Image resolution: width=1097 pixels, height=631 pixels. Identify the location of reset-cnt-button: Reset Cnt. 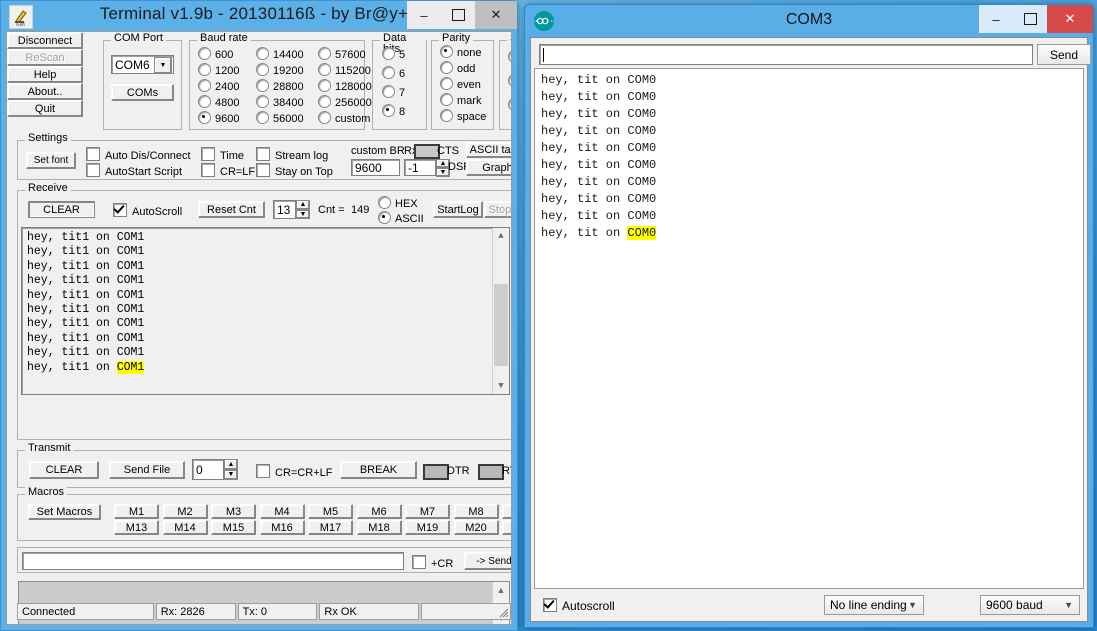
(231, 209).